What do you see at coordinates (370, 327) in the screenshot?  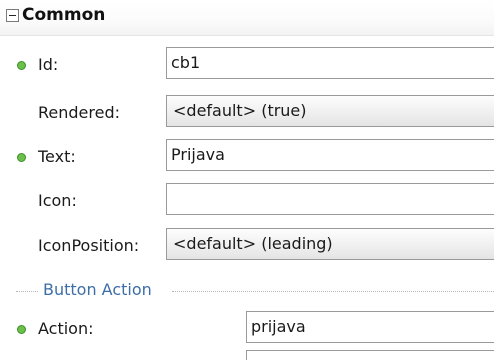 I see `action-input: prijava` at bounding box center [370, 327].